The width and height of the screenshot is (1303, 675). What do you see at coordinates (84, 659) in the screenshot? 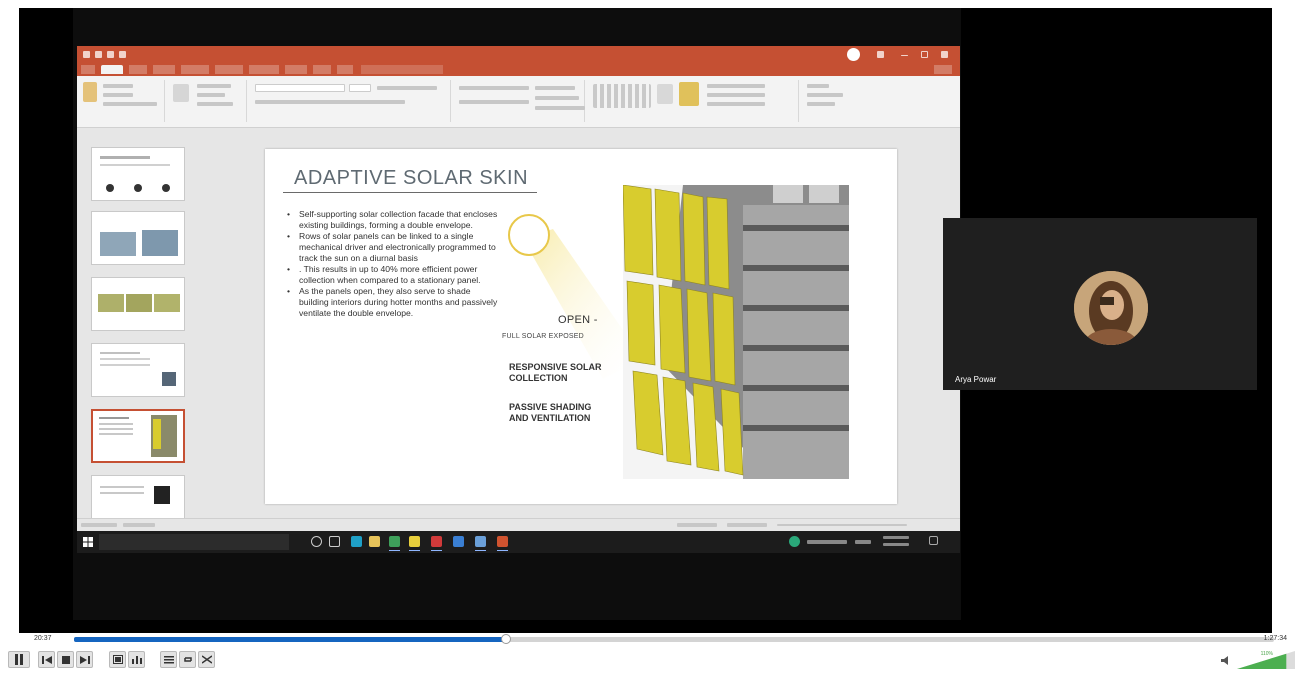
I see `next-button` at bounding box center [84, 659].